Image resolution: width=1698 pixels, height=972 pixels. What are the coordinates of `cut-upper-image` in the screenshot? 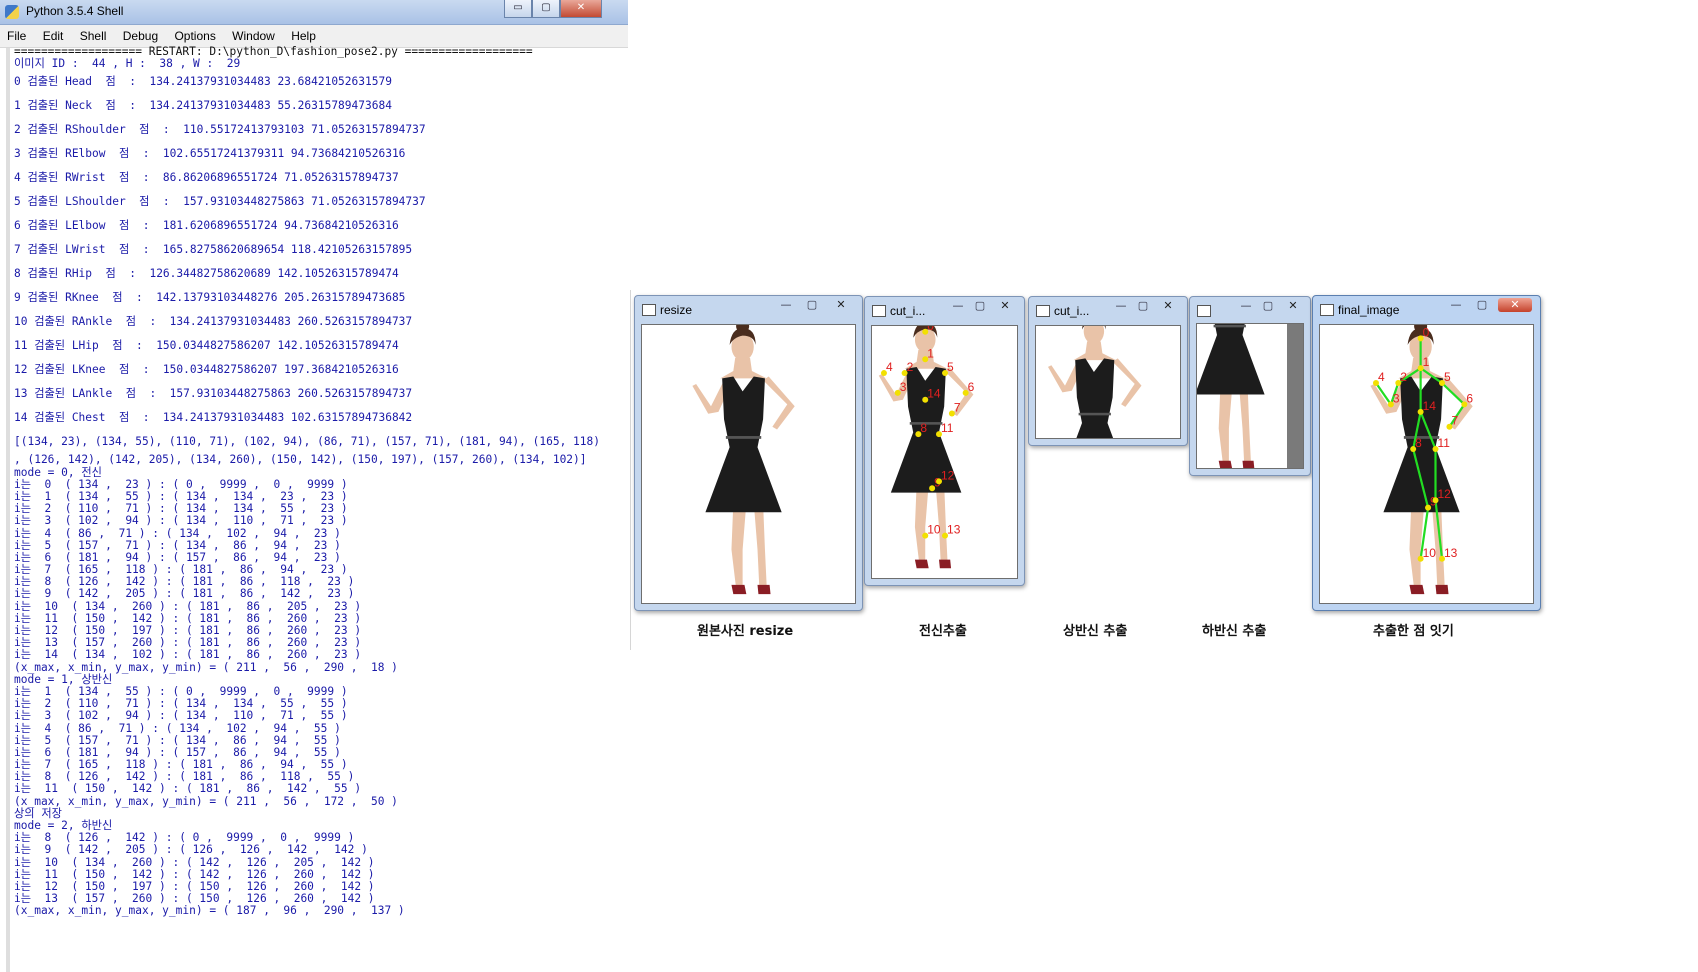 It's located at (1108, 382).